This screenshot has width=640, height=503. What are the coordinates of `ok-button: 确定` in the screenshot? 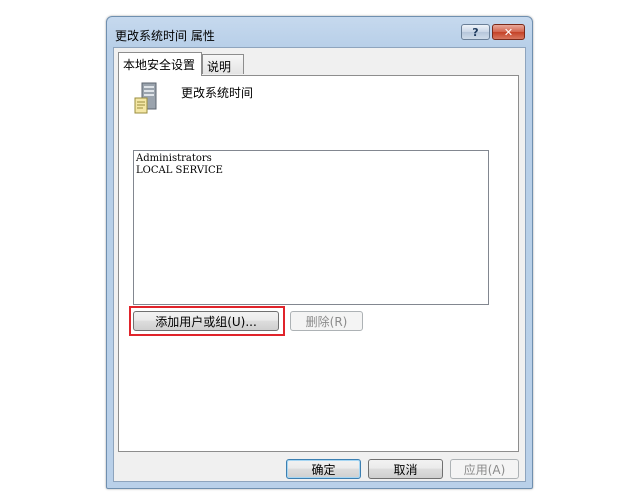 It's located at (323, 469).